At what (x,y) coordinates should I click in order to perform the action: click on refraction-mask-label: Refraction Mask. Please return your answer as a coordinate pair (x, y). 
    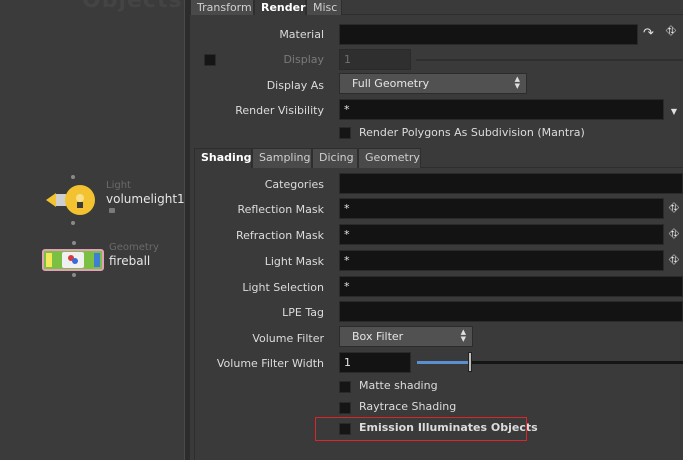
    Looking at the image, I should click on (280, 235).